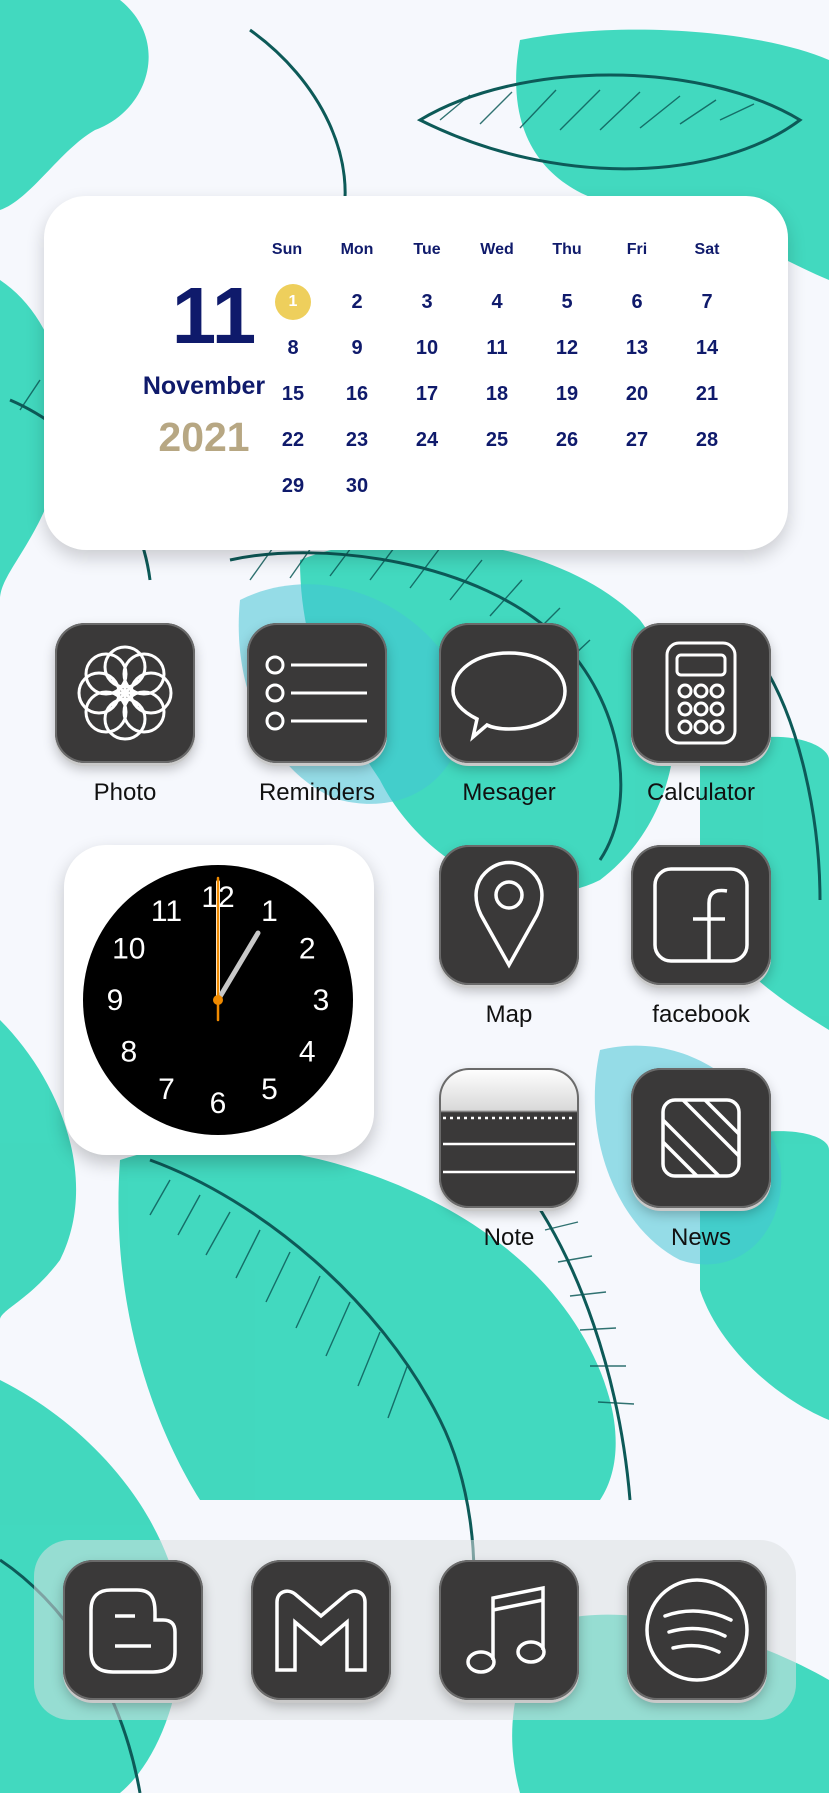 The image size is (829, 1793). What do you see at coordinates (287, 249) in the screenshot?
I see `weekday-header: Sun` at bounding box center [287, 249].